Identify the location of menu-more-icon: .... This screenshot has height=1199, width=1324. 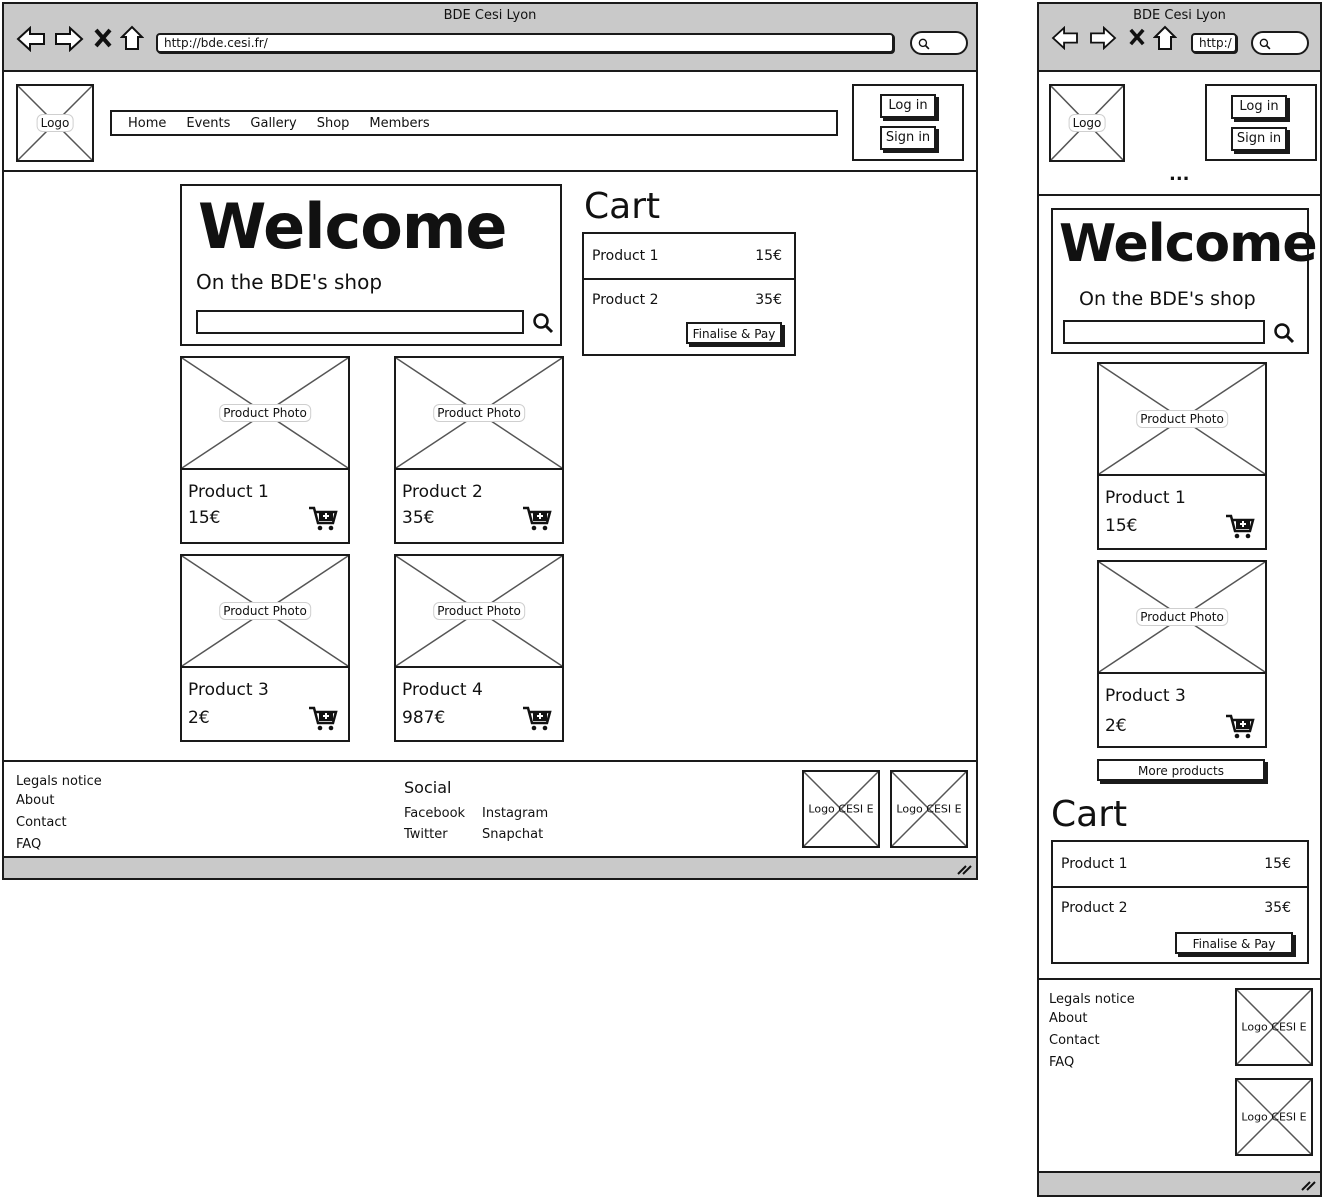
(1179, 175).